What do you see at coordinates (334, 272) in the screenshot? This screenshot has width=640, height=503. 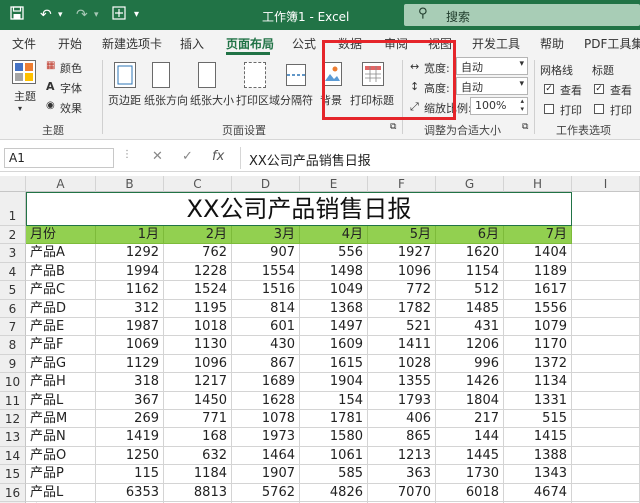 I see `table-cell: 1498` at bounding box center [334, 272].